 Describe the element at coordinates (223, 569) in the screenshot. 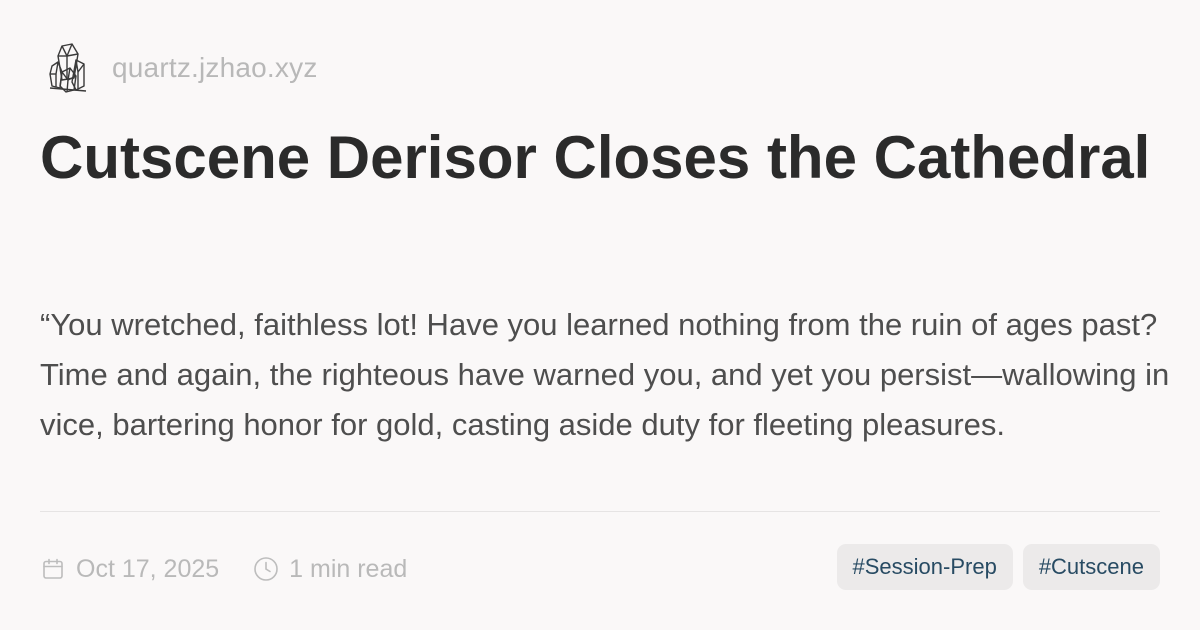

I see `post-meta: Oct 17, 2025 1 min read` at that location.